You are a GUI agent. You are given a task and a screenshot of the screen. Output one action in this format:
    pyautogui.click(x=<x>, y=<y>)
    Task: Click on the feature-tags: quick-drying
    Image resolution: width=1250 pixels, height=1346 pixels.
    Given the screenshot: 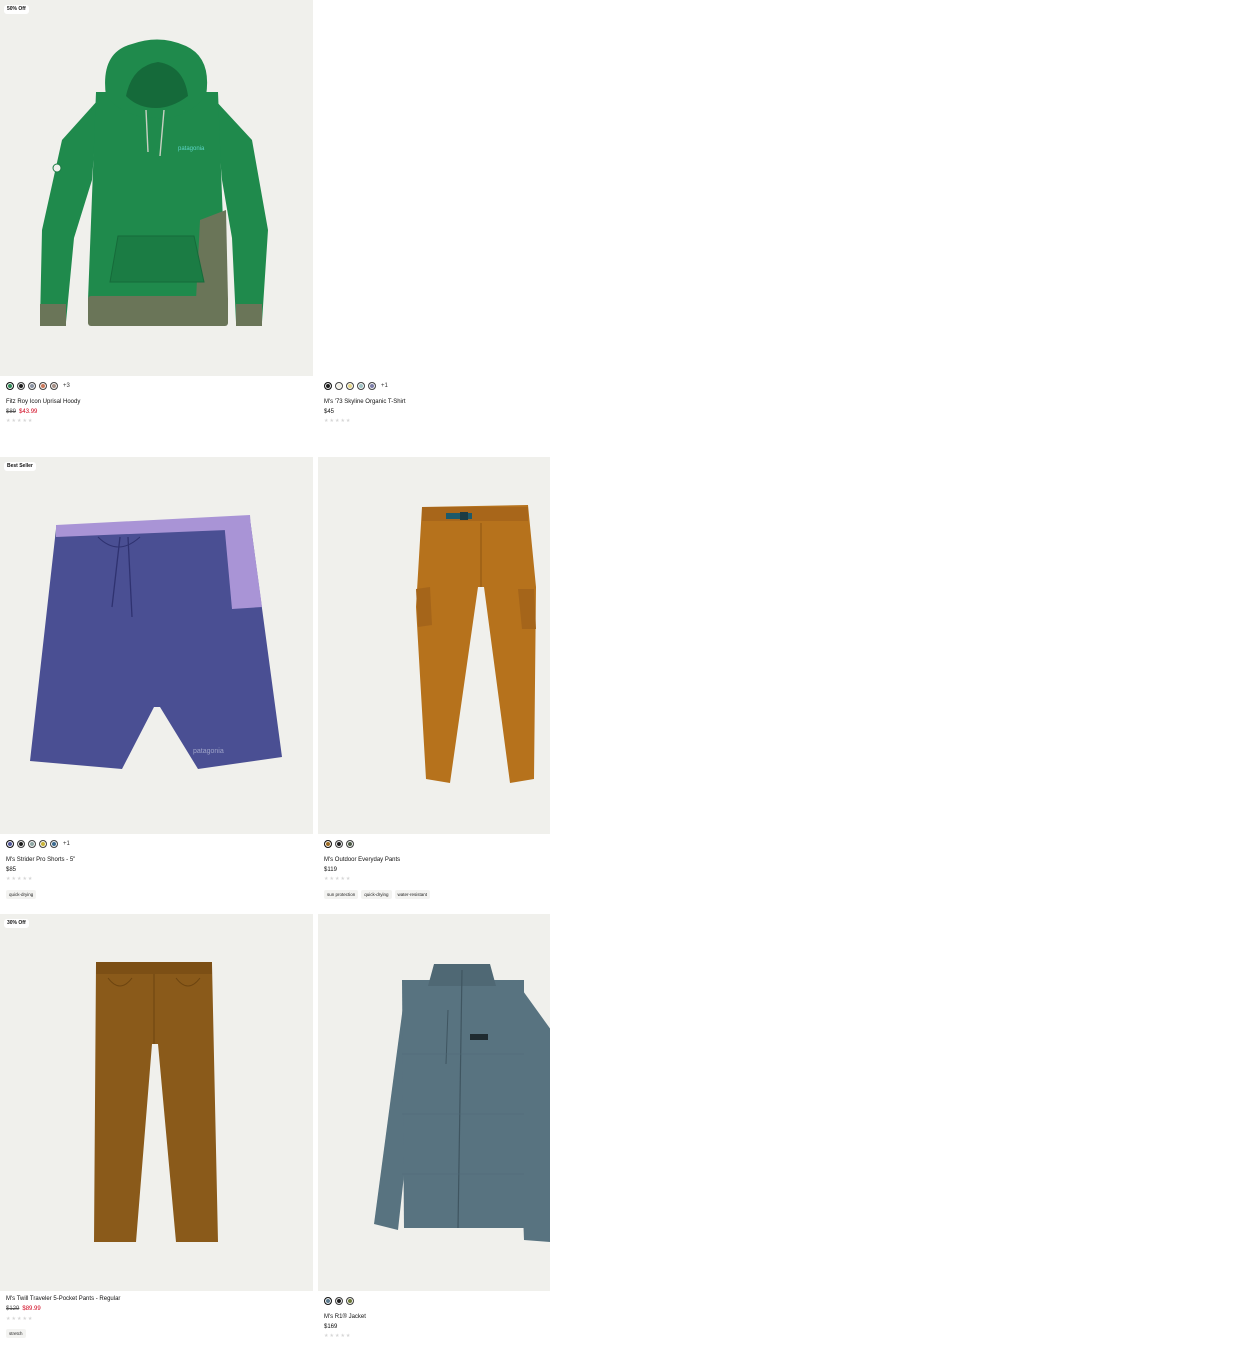 What is the action you would take?
    pyautogui.click(x=21, y=894)
    